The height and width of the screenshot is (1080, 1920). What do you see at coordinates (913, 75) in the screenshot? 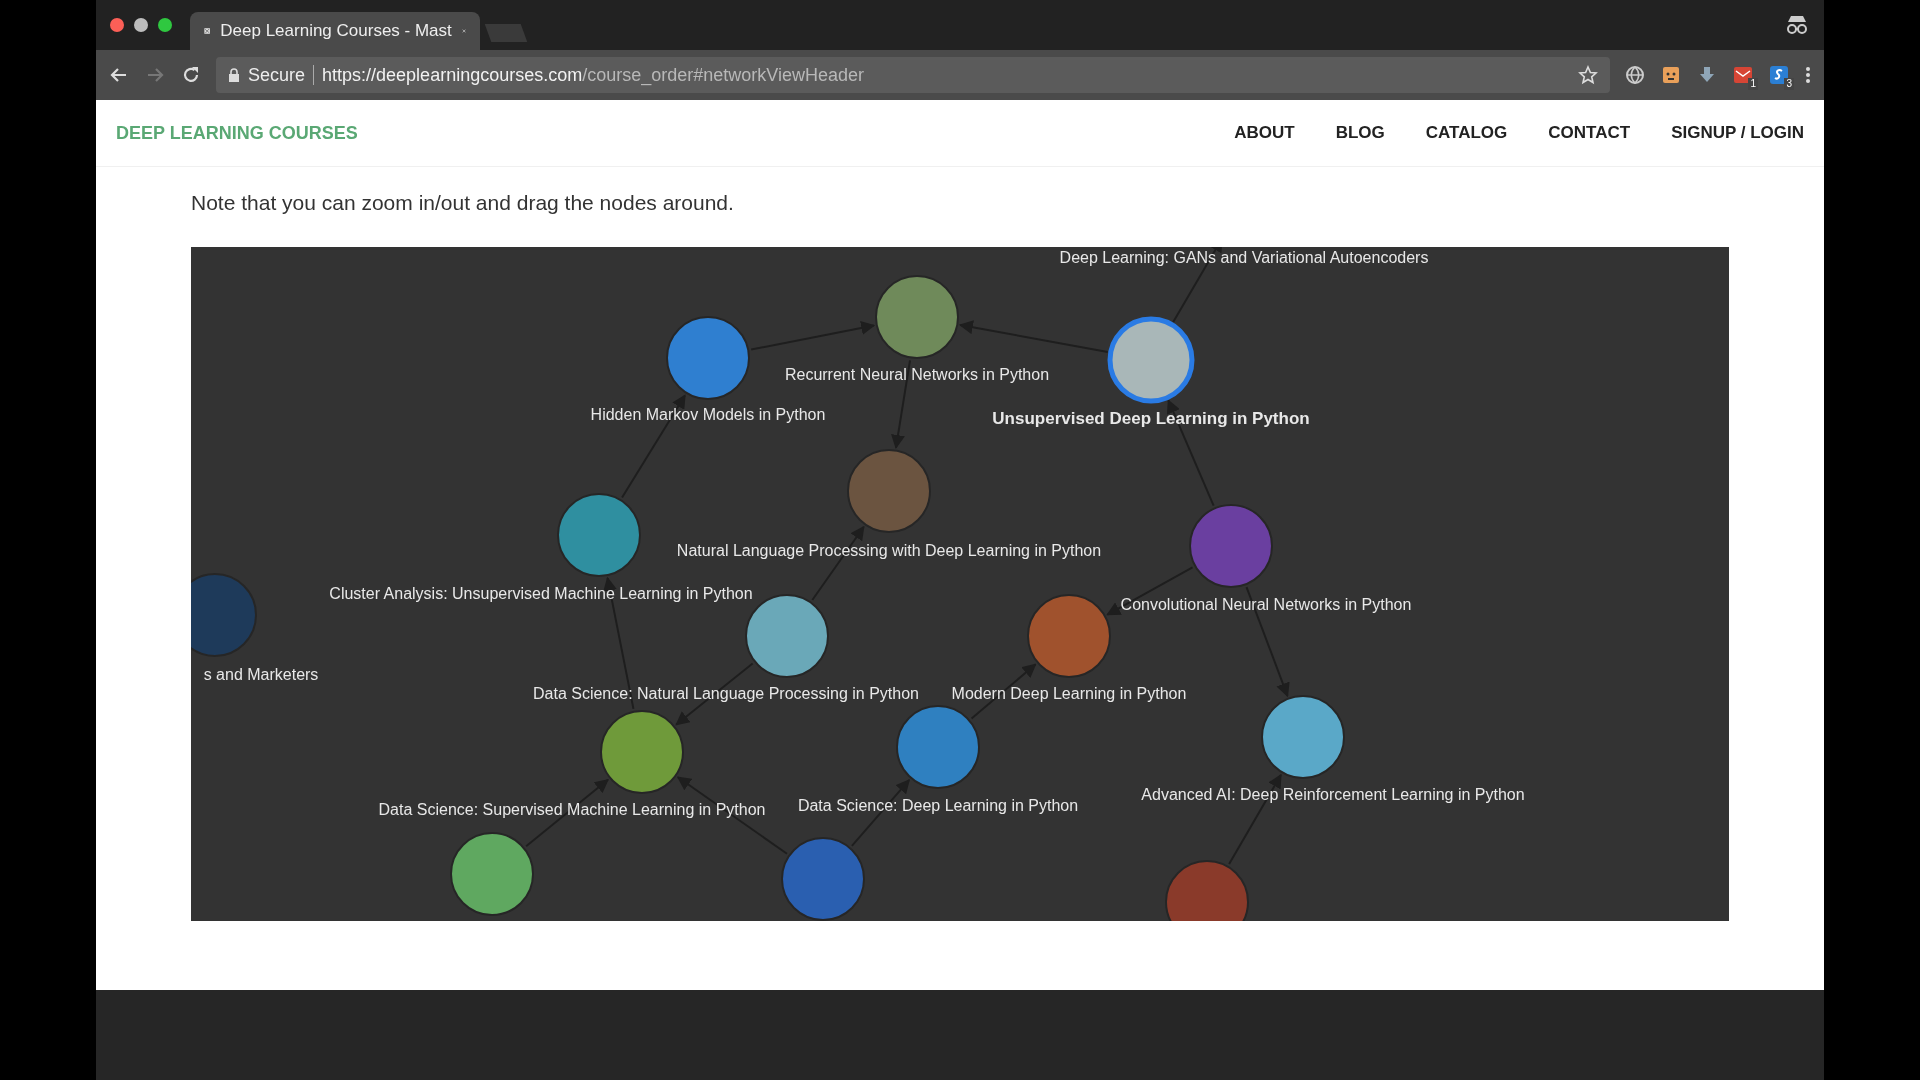
I see `address-bar: Secure https://deeplearningcourses.com/course_order#networkViewHeader` at bounding box center [913, 75].